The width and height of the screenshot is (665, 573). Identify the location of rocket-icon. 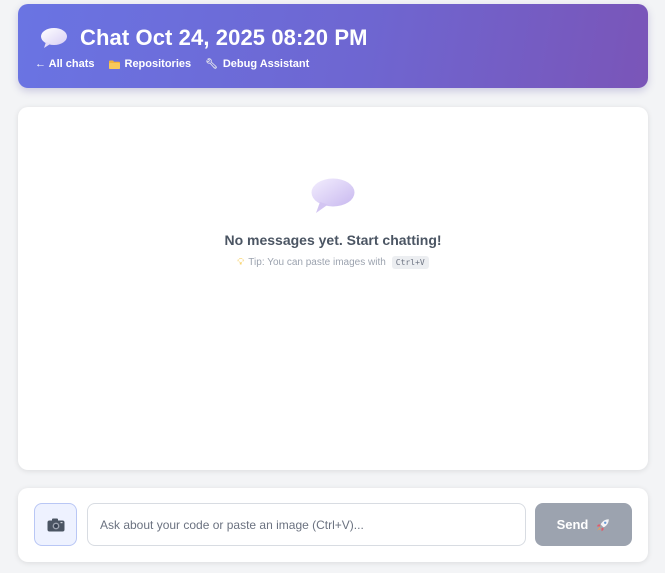
(603, 525).